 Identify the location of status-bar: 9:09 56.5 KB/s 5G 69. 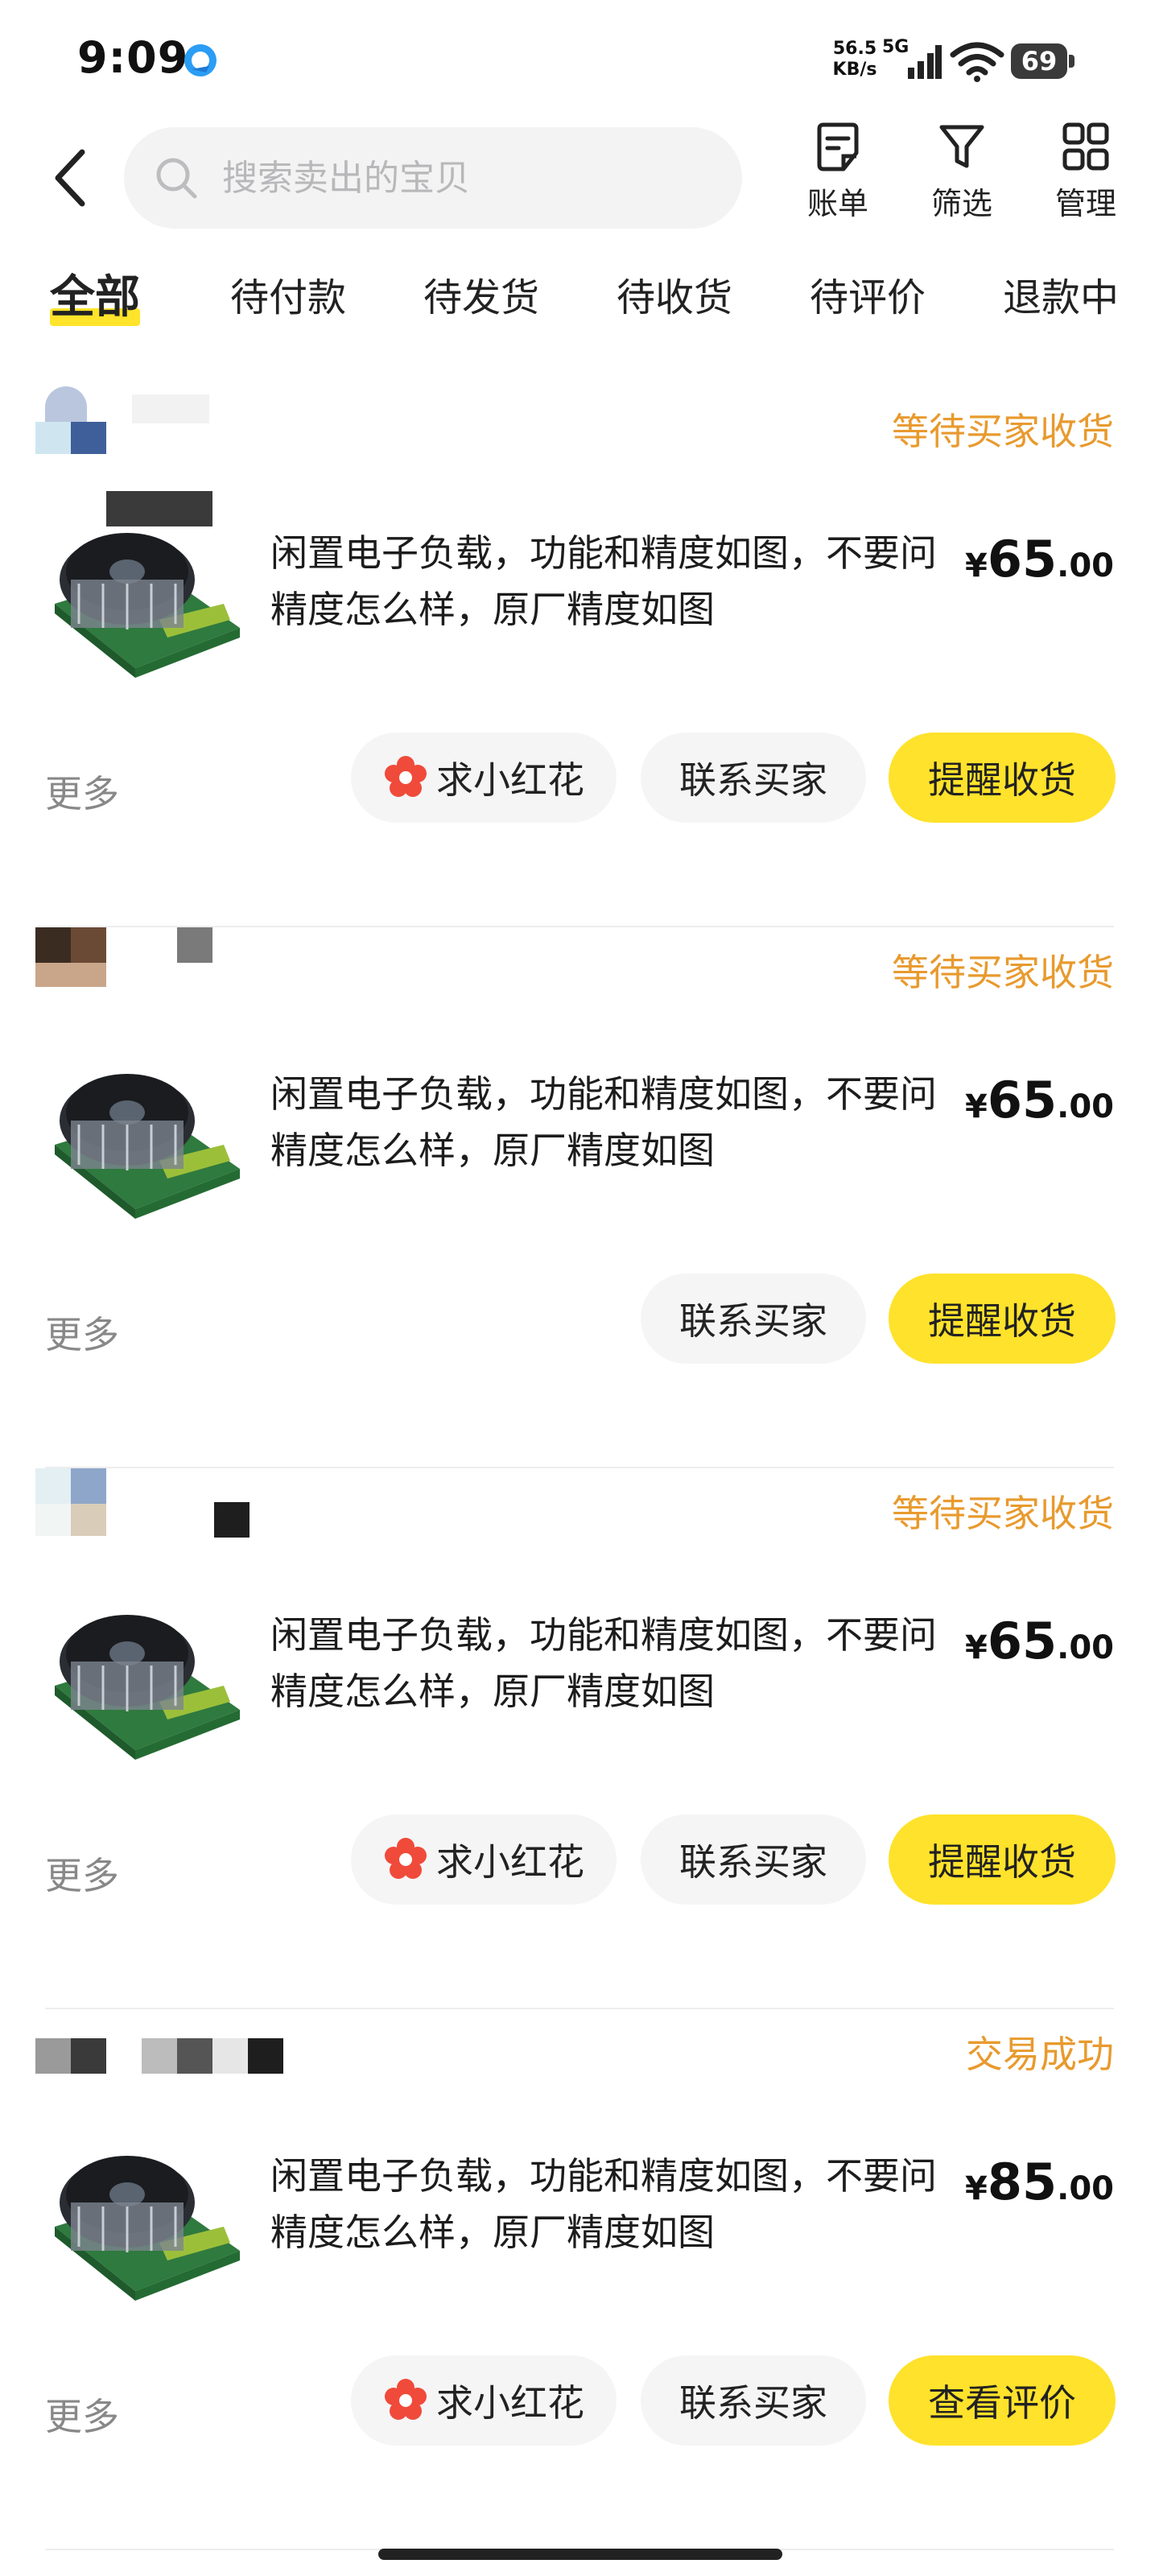
(579, 60).